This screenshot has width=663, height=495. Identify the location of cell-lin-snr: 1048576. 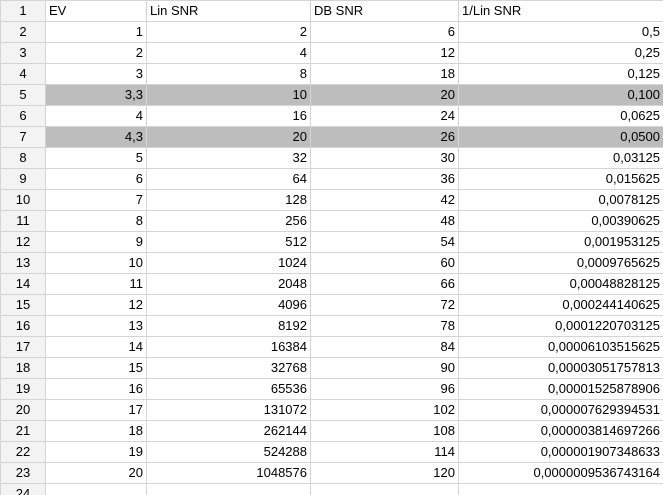
(228, 473).